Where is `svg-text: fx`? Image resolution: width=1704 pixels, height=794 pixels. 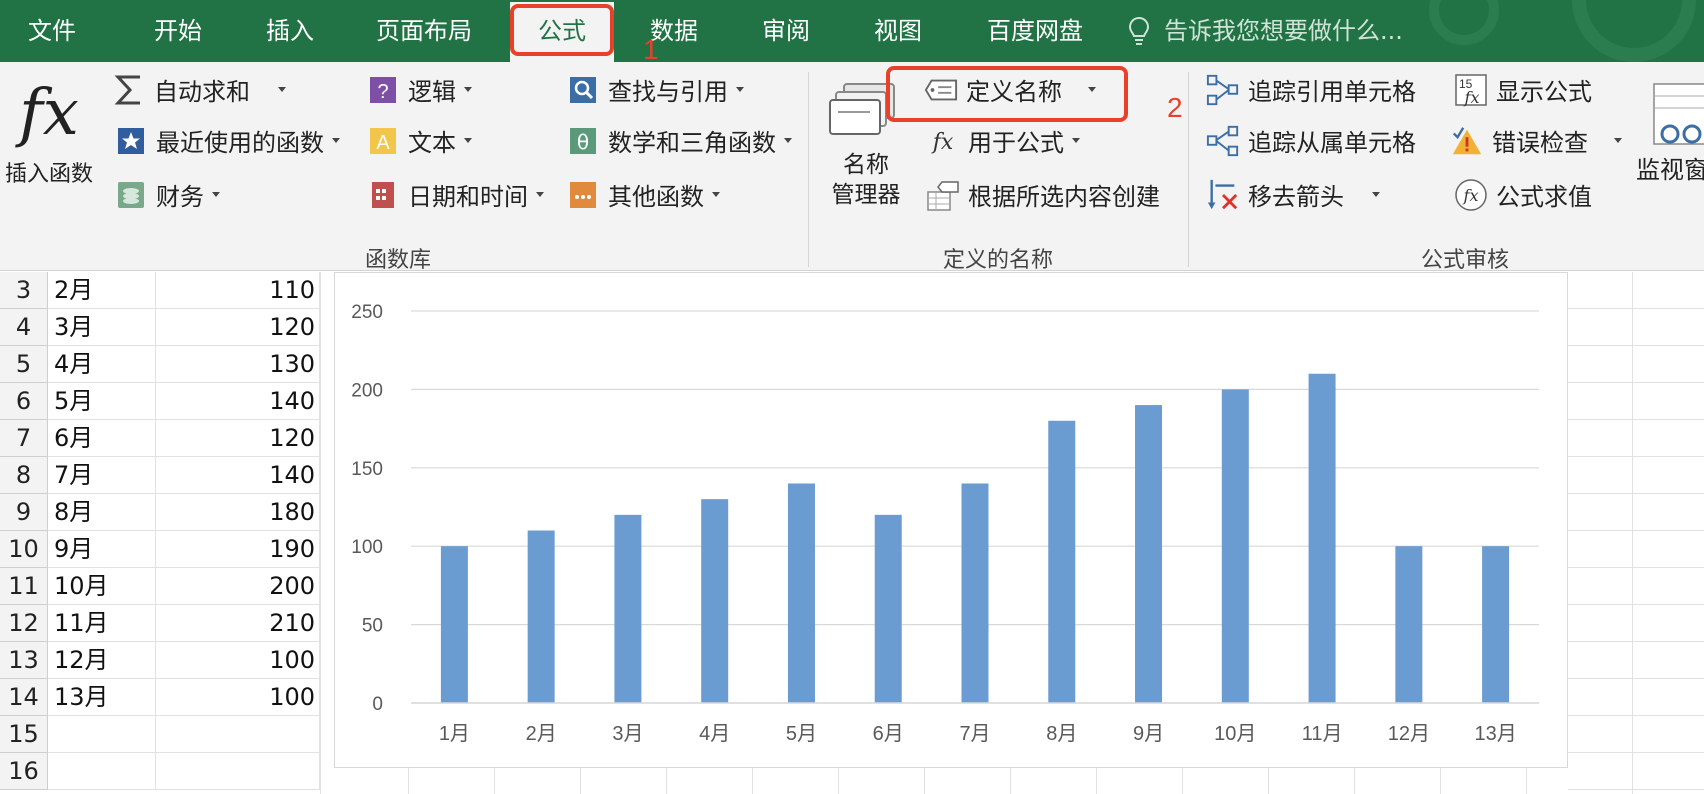 svg-text: fx is located at coordinates (1471, 195).